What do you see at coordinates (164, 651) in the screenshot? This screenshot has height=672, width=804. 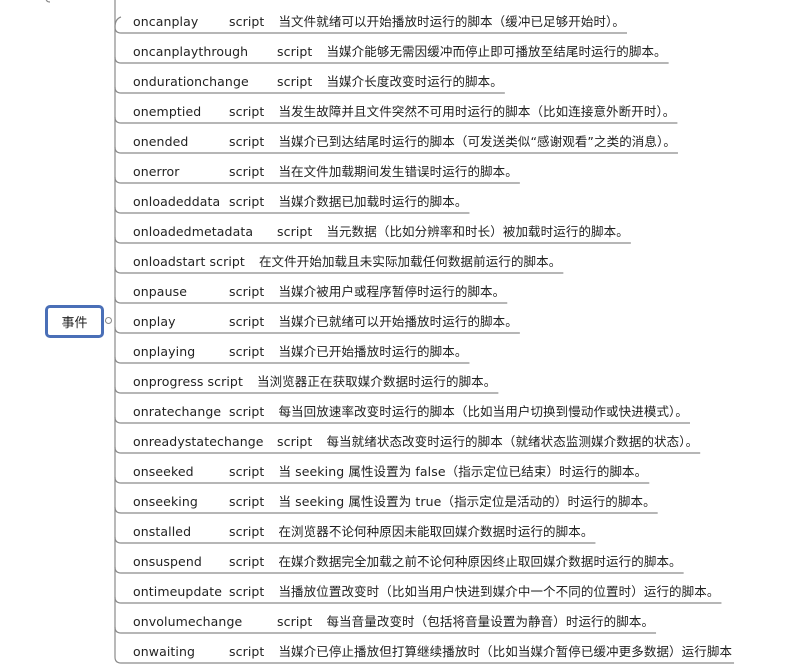 I see `event-name: onwaiting` at bounding box center [164, 651].